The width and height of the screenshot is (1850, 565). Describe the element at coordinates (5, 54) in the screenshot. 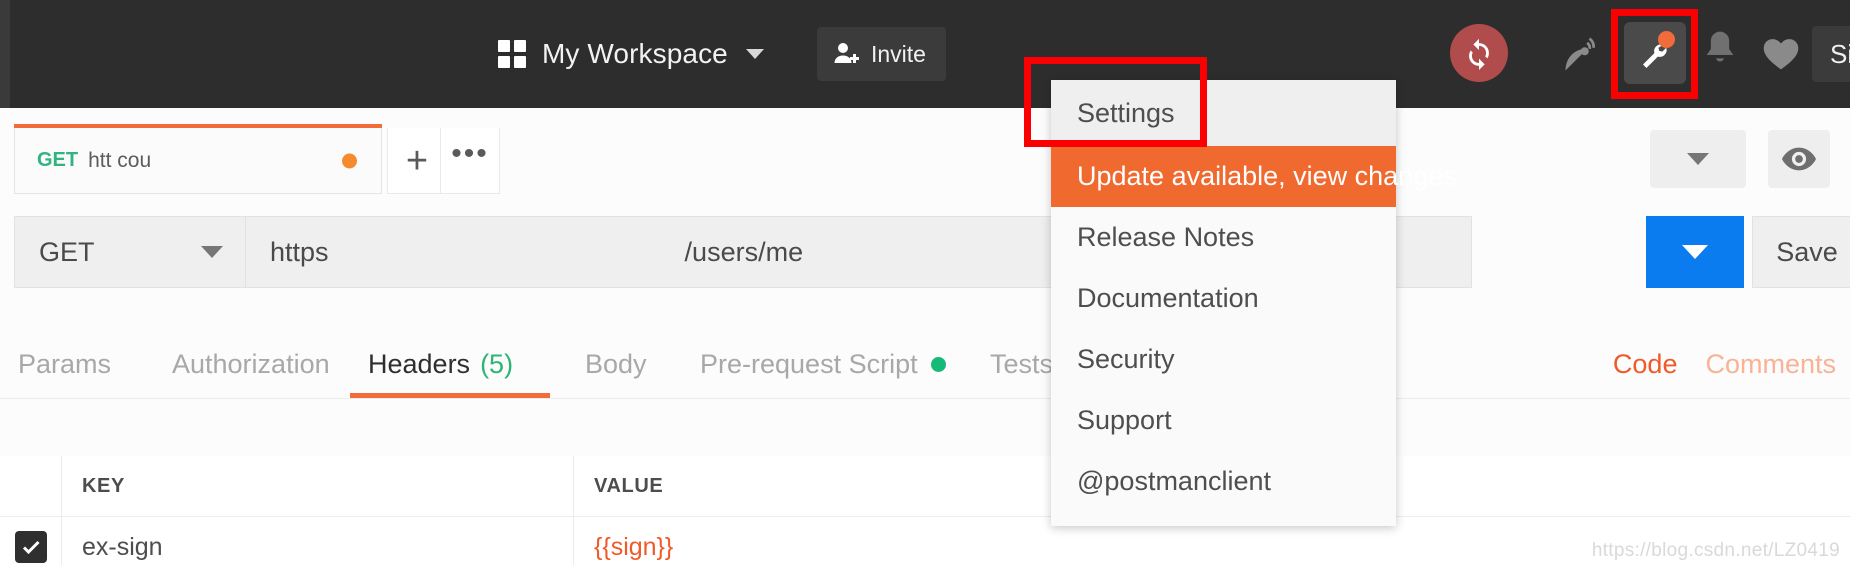

I see `header-left-edge` at that location.